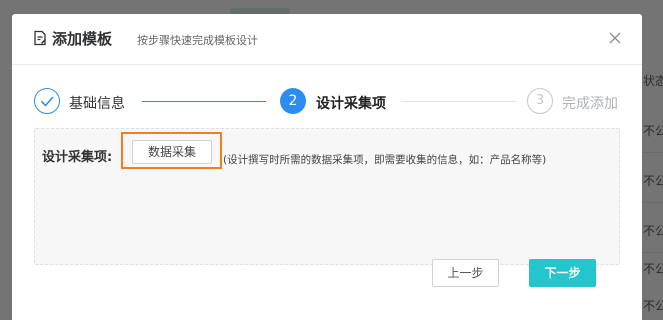 The height and width of the screenshot is (320, 663). I want to click on document-edit-icon, so click(40, 38).